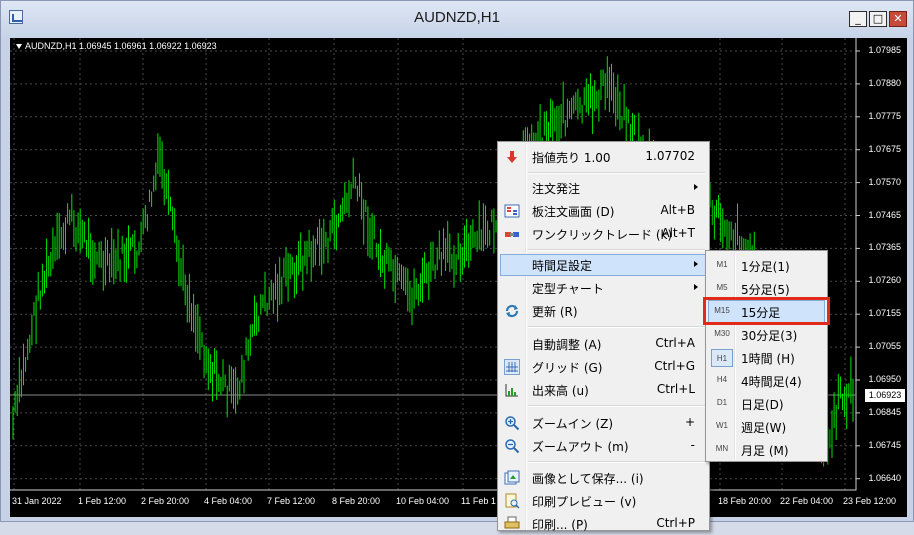  I want to click on price-axis-label: 1.06640, so click(884, 477).